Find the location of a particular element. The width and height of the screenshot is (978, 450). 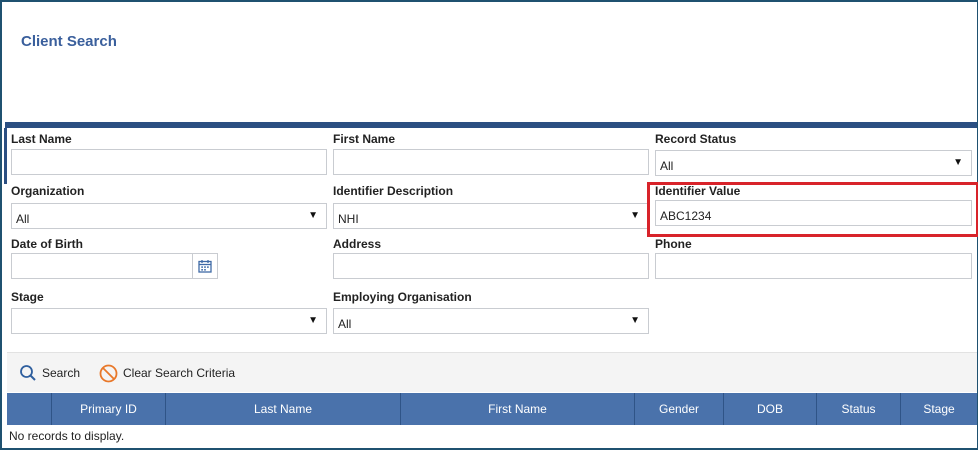

grid-column-select is located at coordinates (29, 409).